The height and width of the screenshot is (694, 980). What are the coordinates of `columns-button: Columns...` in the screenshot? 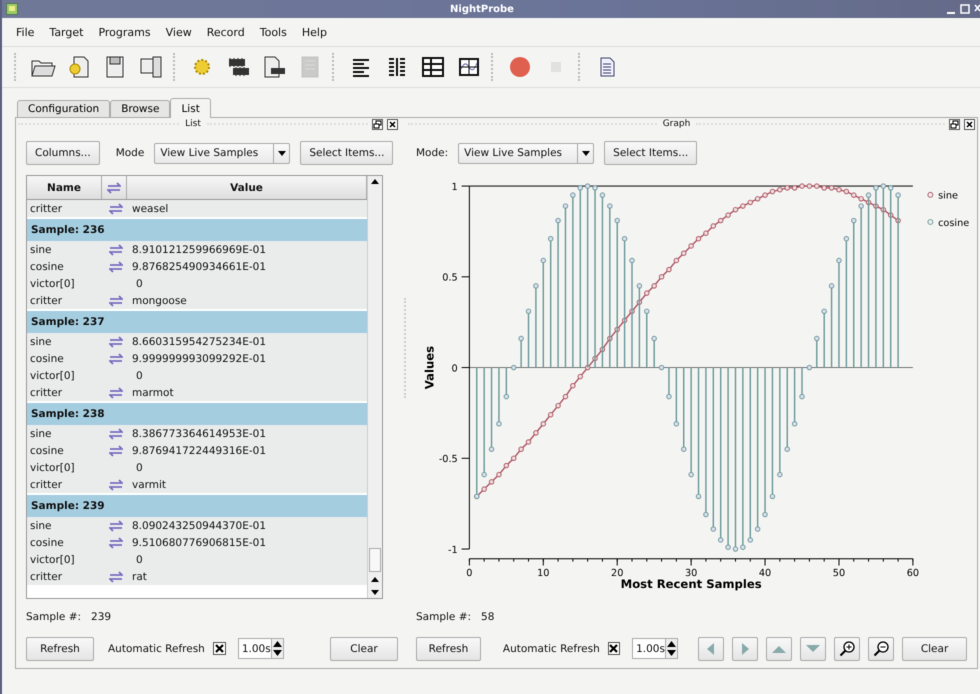 It's located at (63, 153).